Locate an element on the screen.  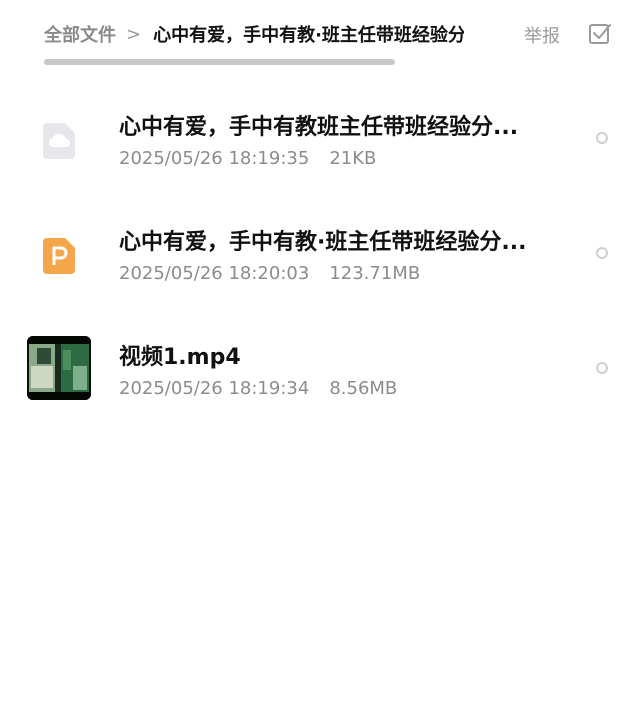
top-bar: 全部文件 > 心中有爱，手中有教·班主任带班经验分享 举报 is located at coordinates (320, 35).